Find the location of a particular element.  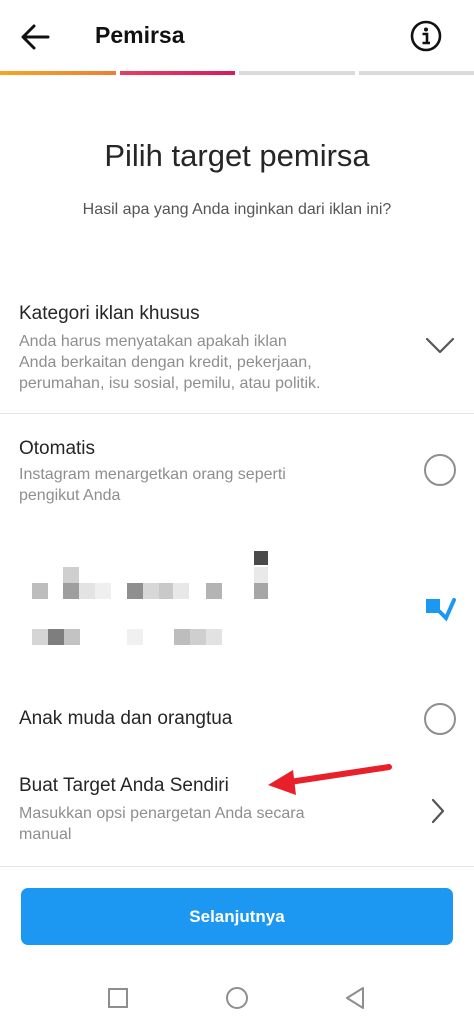

back-button is located at coordinates (37, 37).